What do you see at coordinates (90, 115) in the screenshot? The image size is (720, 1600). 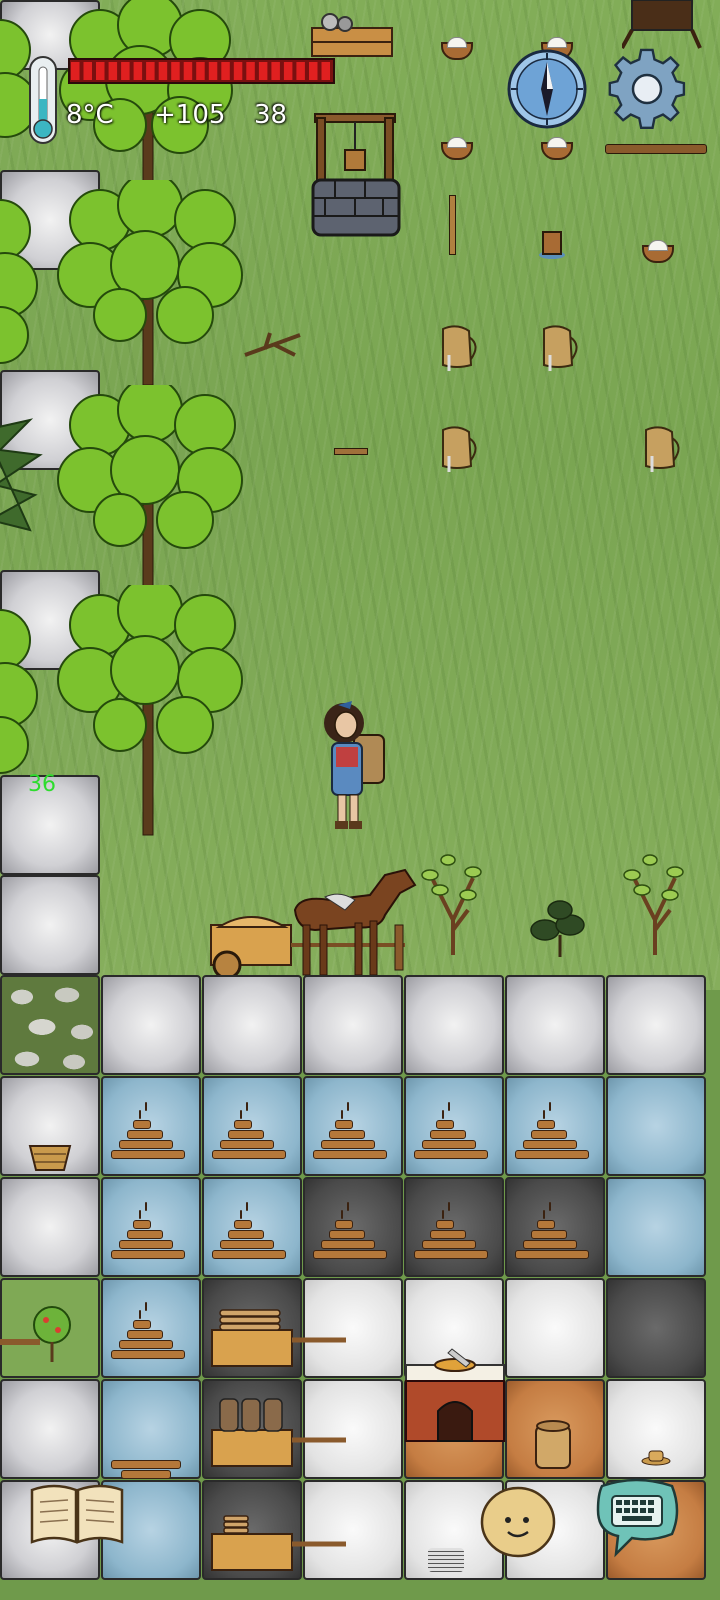 I see `temperature-readout: 8°C` at bounding box center [90, 115].